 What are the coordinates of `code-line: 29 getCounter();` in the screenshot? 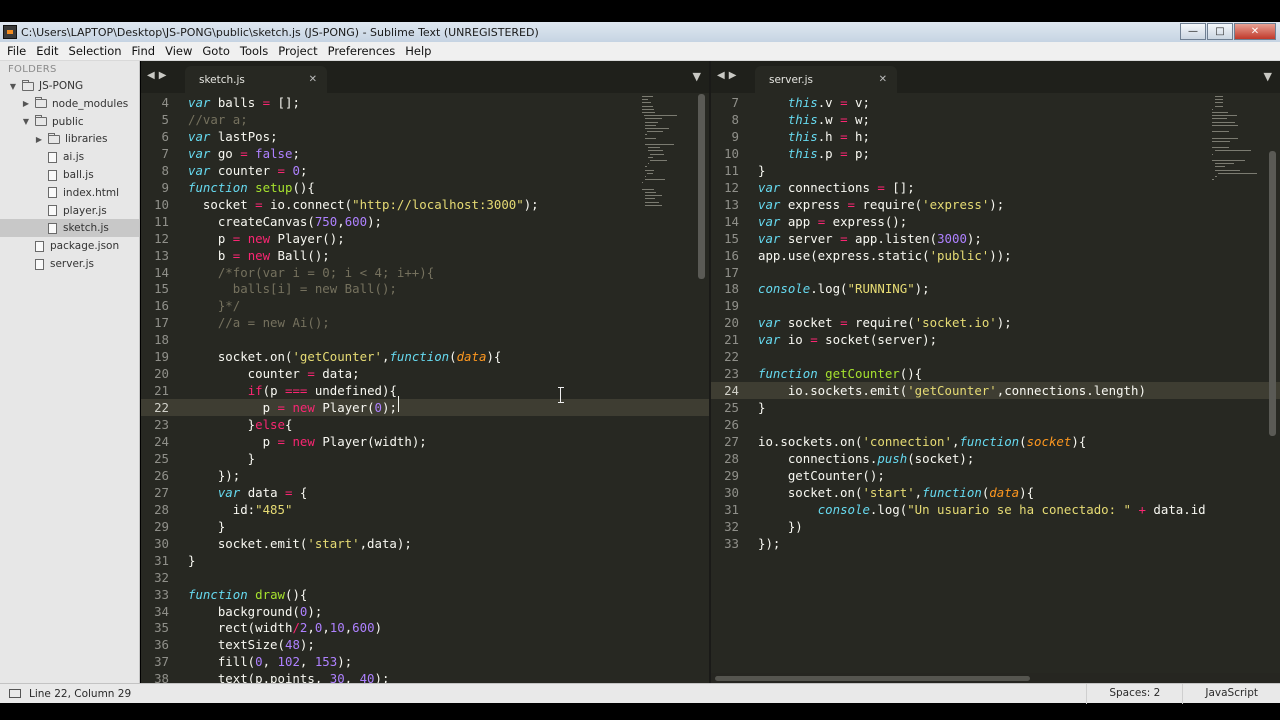 It's located at (995, 475).